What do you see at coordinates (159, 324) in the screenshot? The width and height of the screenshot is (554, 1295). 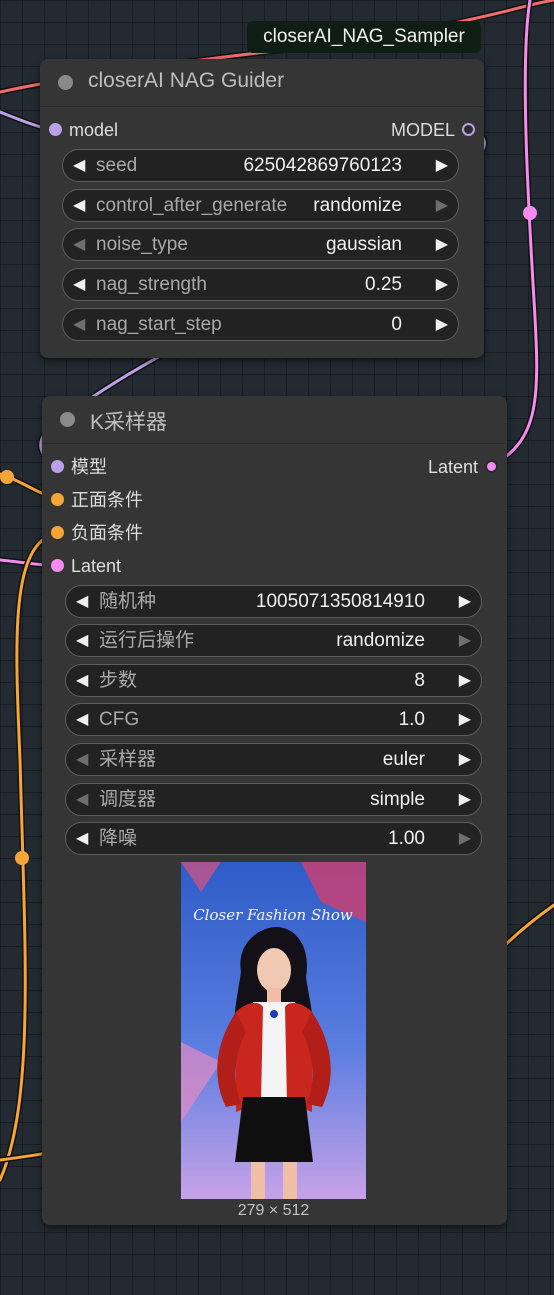 I see `widget-label: nag_start_step` at bounding box center [159, 324].